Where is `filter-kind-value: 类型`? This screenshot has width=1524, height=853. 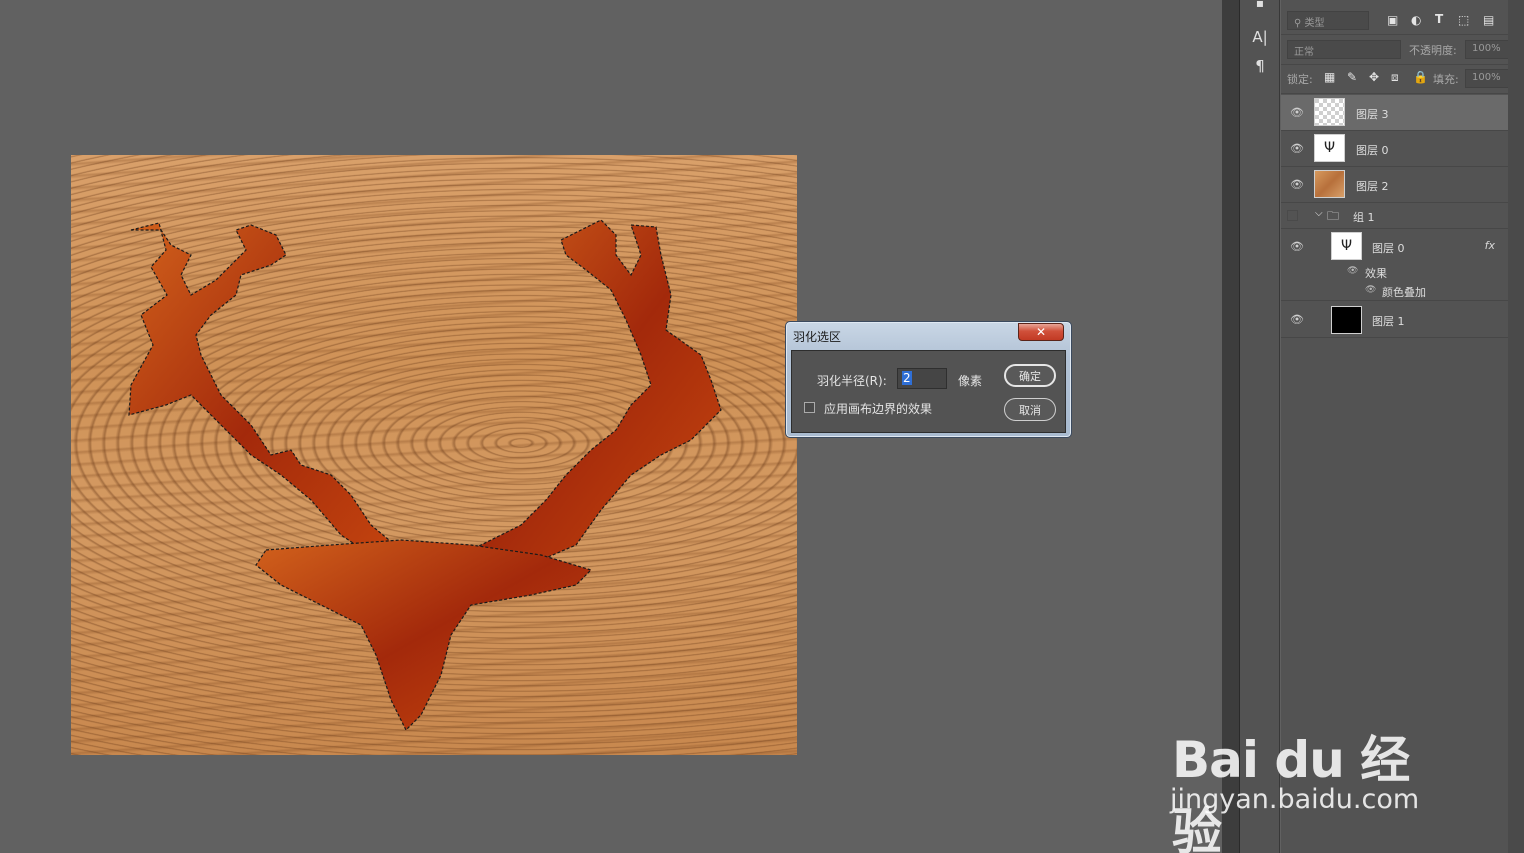
filter-kind-value: 类型 is located at coordinates (1314, 23).